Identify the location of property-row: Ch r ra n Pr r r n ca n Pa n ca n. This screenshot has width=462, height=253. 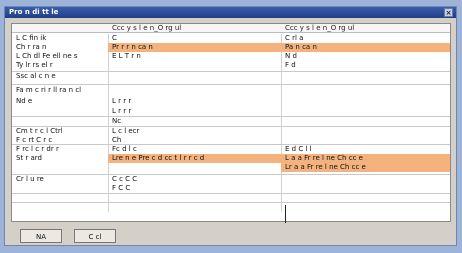
(231, 47).